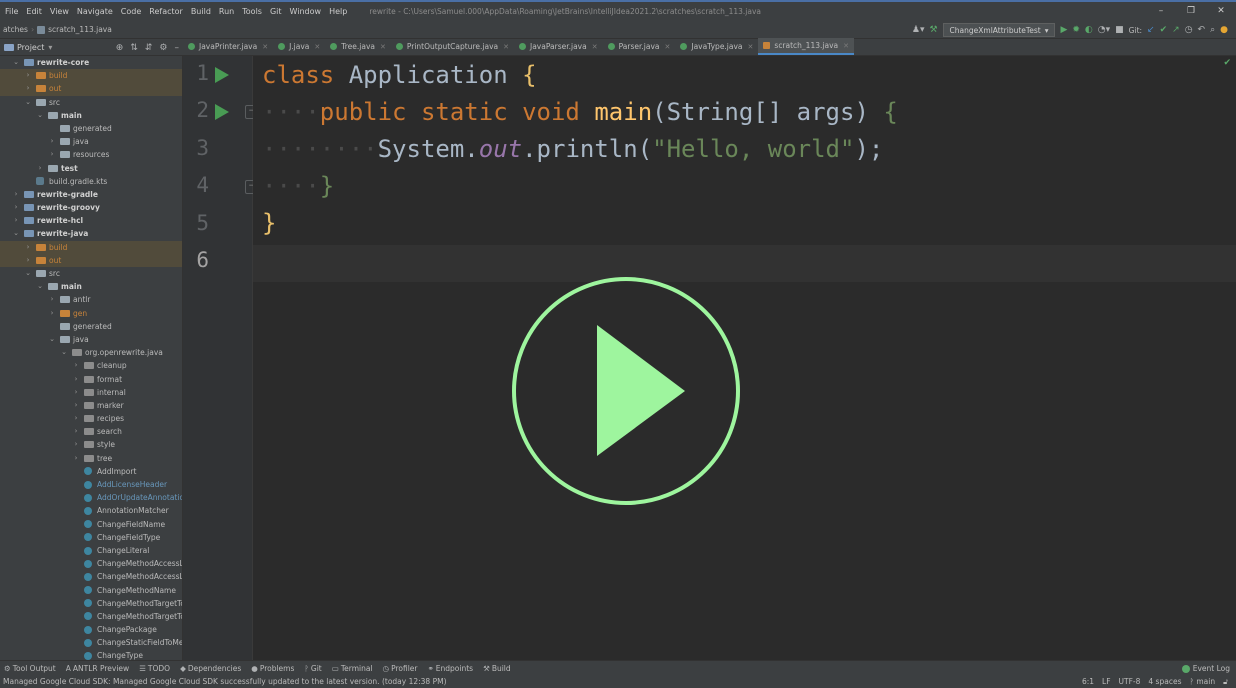  What do you see at coordinates (149, 48) in the screenshot?
I see `collapse-all-icon: ⇵` at bounding box center [149, 48].